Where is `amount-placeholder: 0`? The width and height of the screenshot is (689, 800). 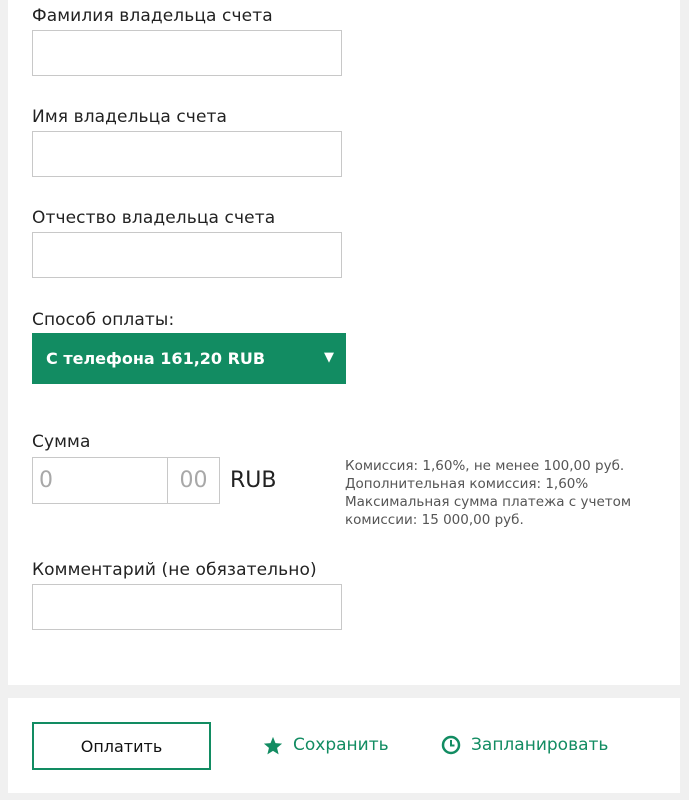
amount-placeholder: 0 is located at coordinates (46, 480).